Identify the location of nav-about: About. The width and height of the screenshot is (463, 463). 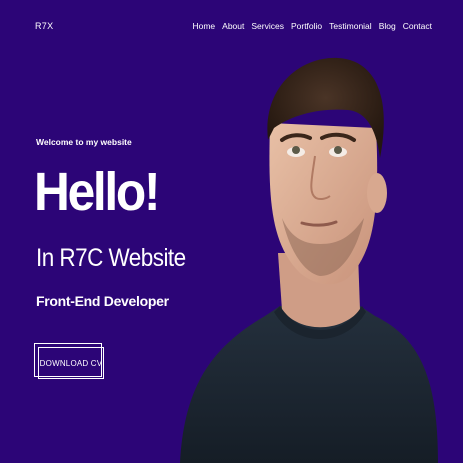
(233, 26).